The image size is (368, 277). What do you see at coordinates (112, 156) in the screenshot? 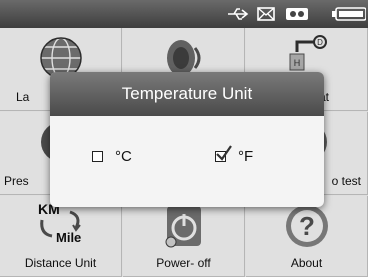
I see `option-celsius: °C` at bounding box center [112, 156].